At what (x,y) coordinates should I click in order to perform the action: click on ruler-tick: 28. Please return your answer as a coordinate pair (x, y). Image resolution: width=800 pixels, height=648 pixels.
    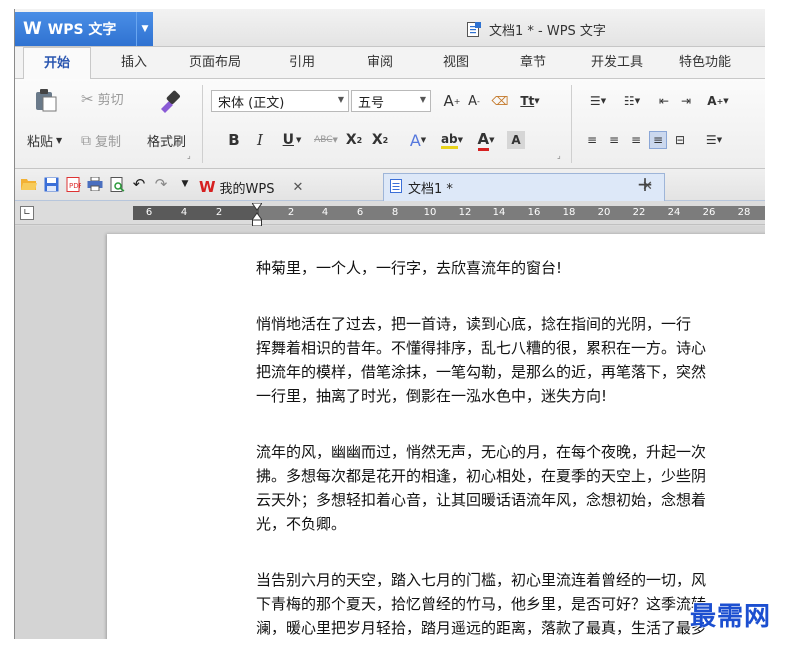
    Looking at the image, I should click on (744, 212).